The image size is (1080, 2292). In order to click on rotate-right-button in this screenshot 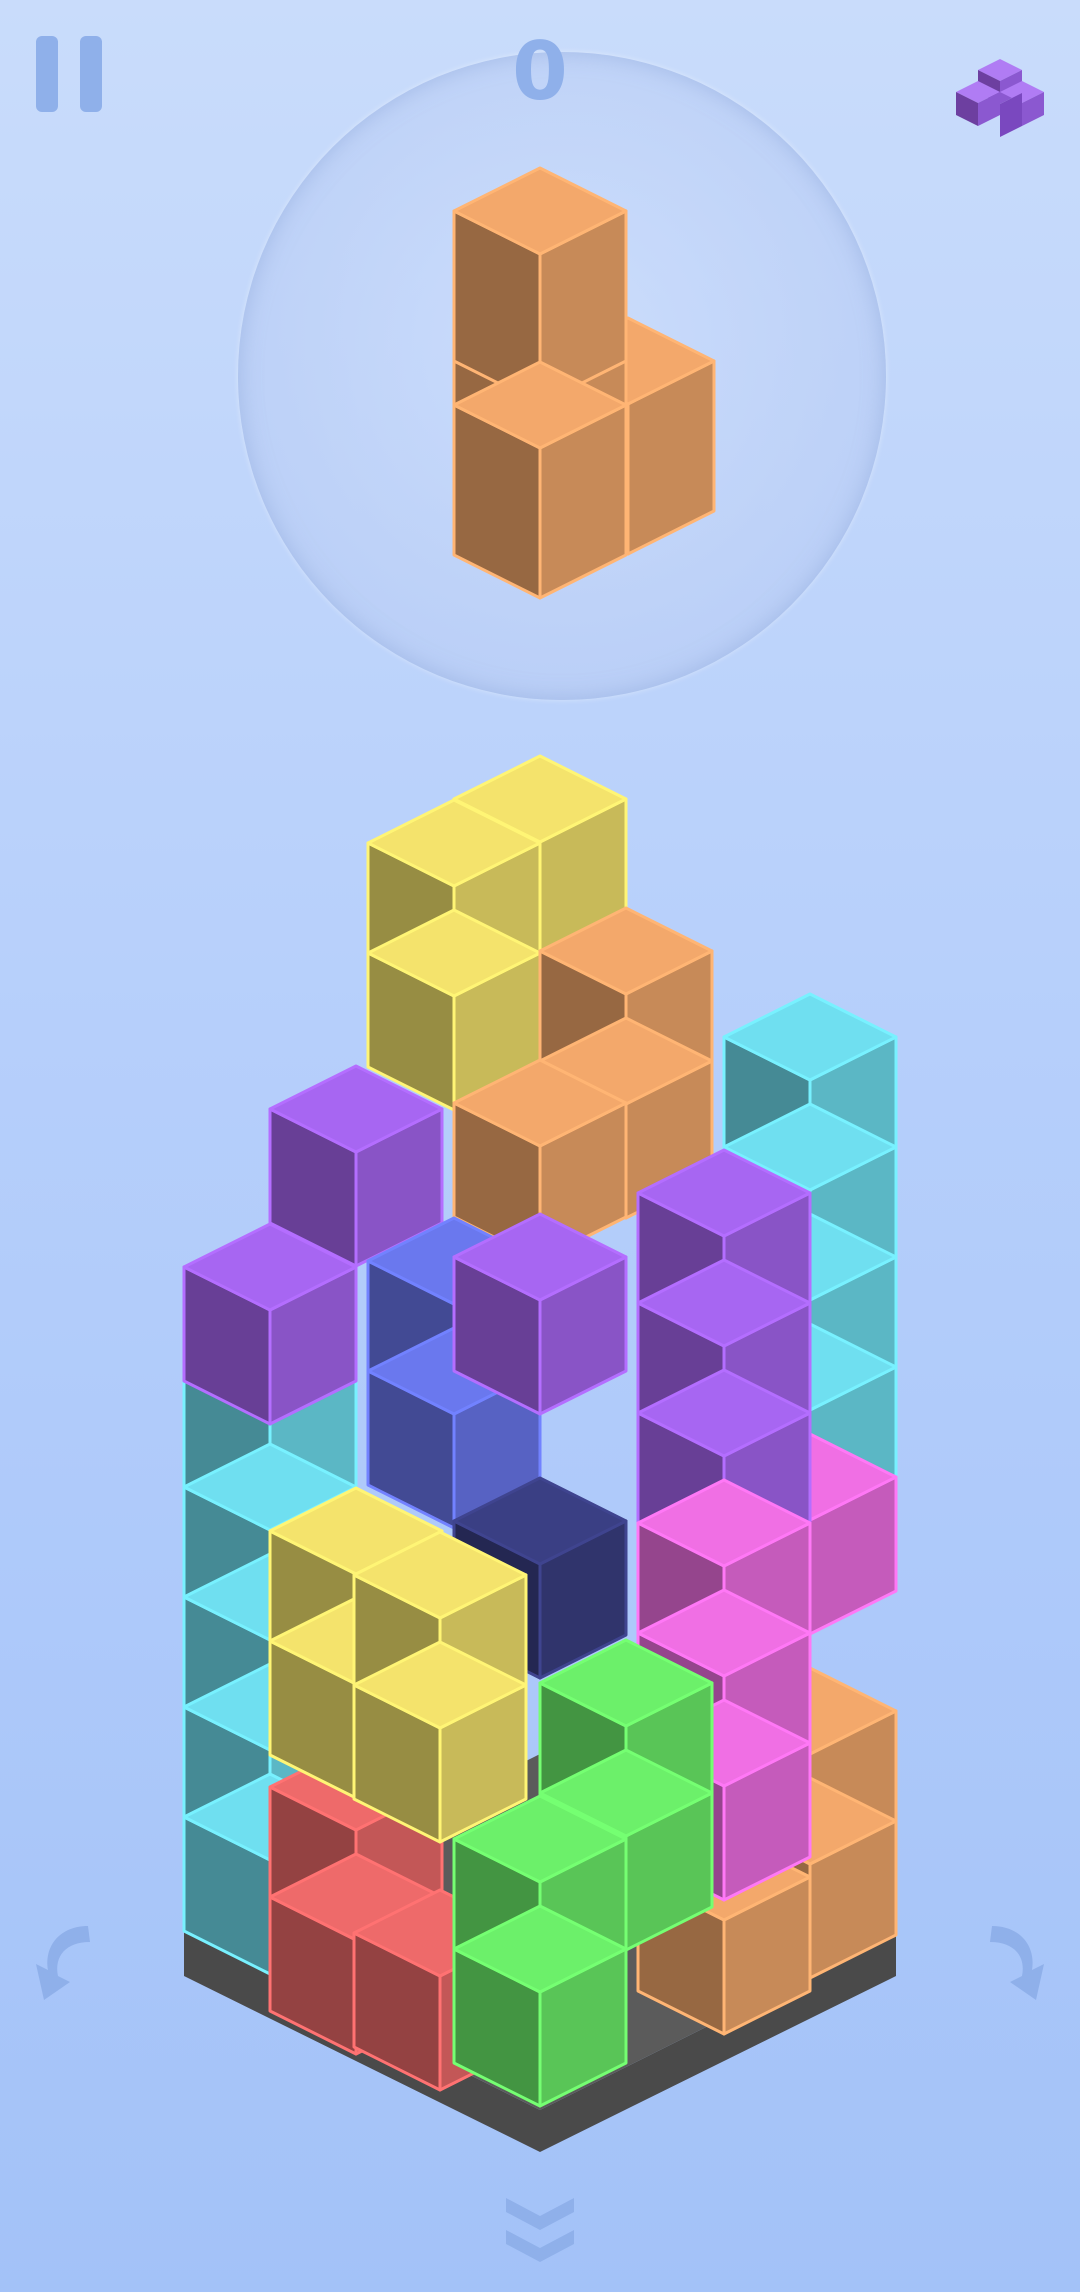, I will do `click(1010, 1963)`.